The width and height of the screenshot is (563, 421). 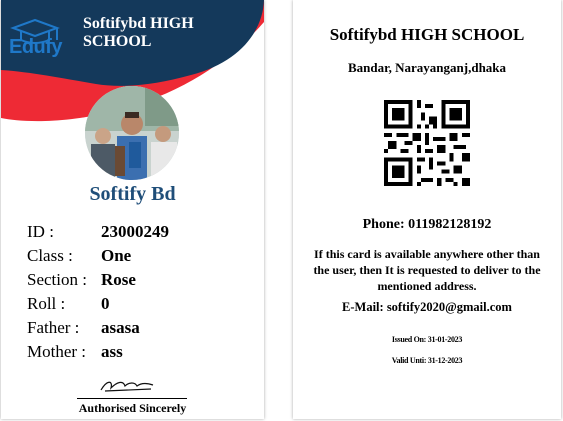 What do you see at coordinates (427, 360) in the screenshot?
I see `valid-until-date: Valid Unti: 31-12-2023` at bounding box center [427, 360].